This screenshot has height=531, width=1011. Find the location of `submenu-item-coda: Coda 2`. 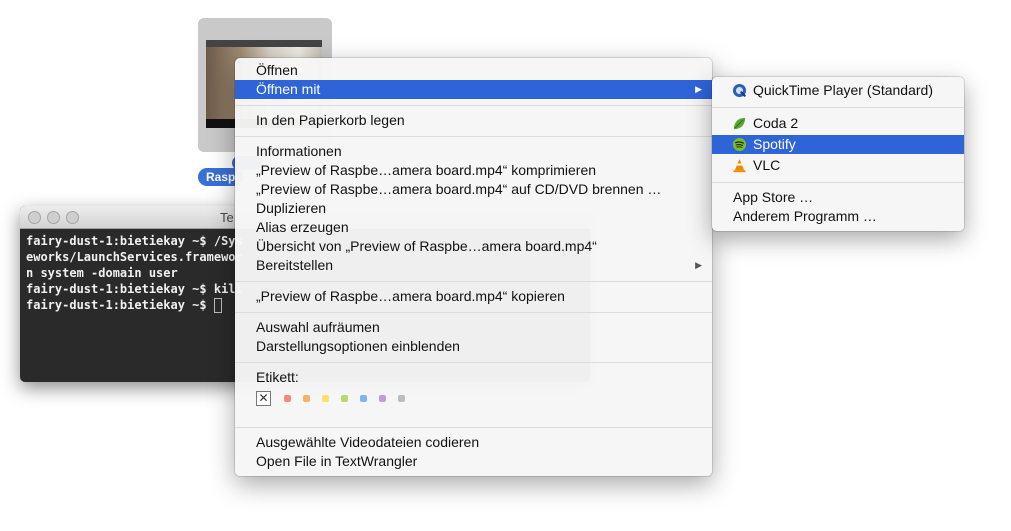

submenu-item-coda: Coda 2 is located at coordinates (838, 123).